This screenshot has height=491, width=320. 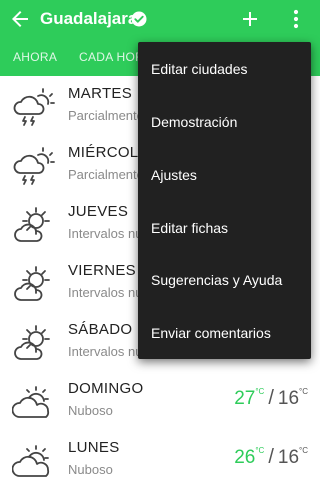 I want to click on forecast-row: DOMINGO Nuboso 27°C/16°C, so click(x=160, y=402).